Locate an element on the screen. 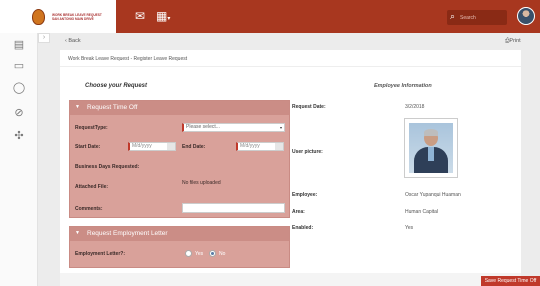 This screenshot has height=286, width=540. comments-label: Comments: is located at coordinates (89, 209).